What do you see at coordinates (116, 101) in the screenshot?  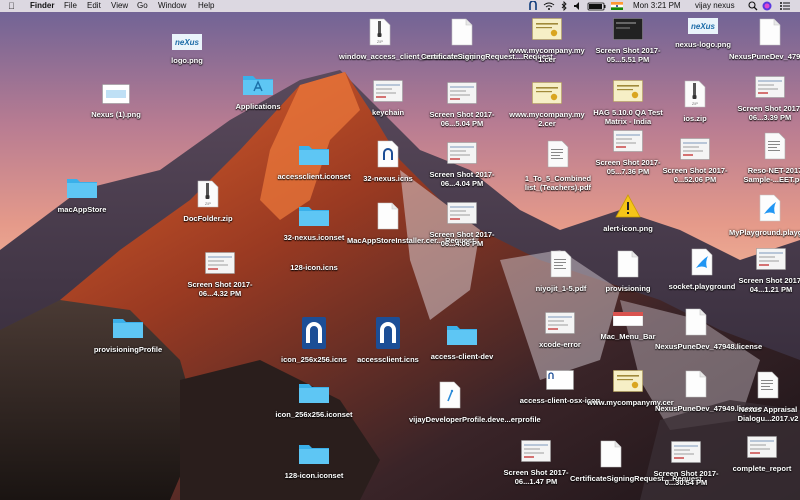 I see `desktop-icon: Nexus (1).png` at bounding box center [116, 101].